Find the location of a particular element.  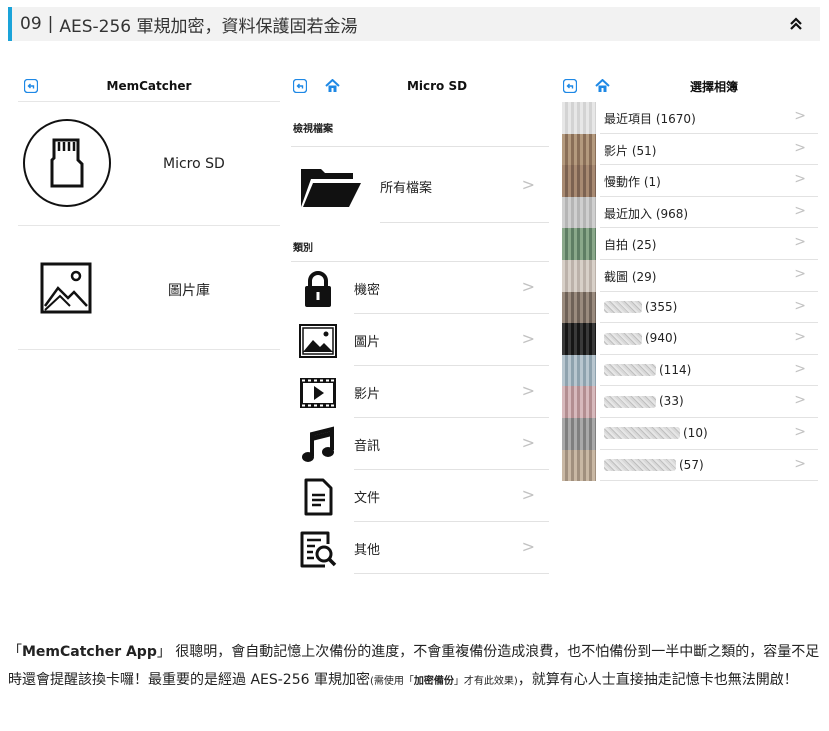

image-icon is located at coordinates (66, 288).